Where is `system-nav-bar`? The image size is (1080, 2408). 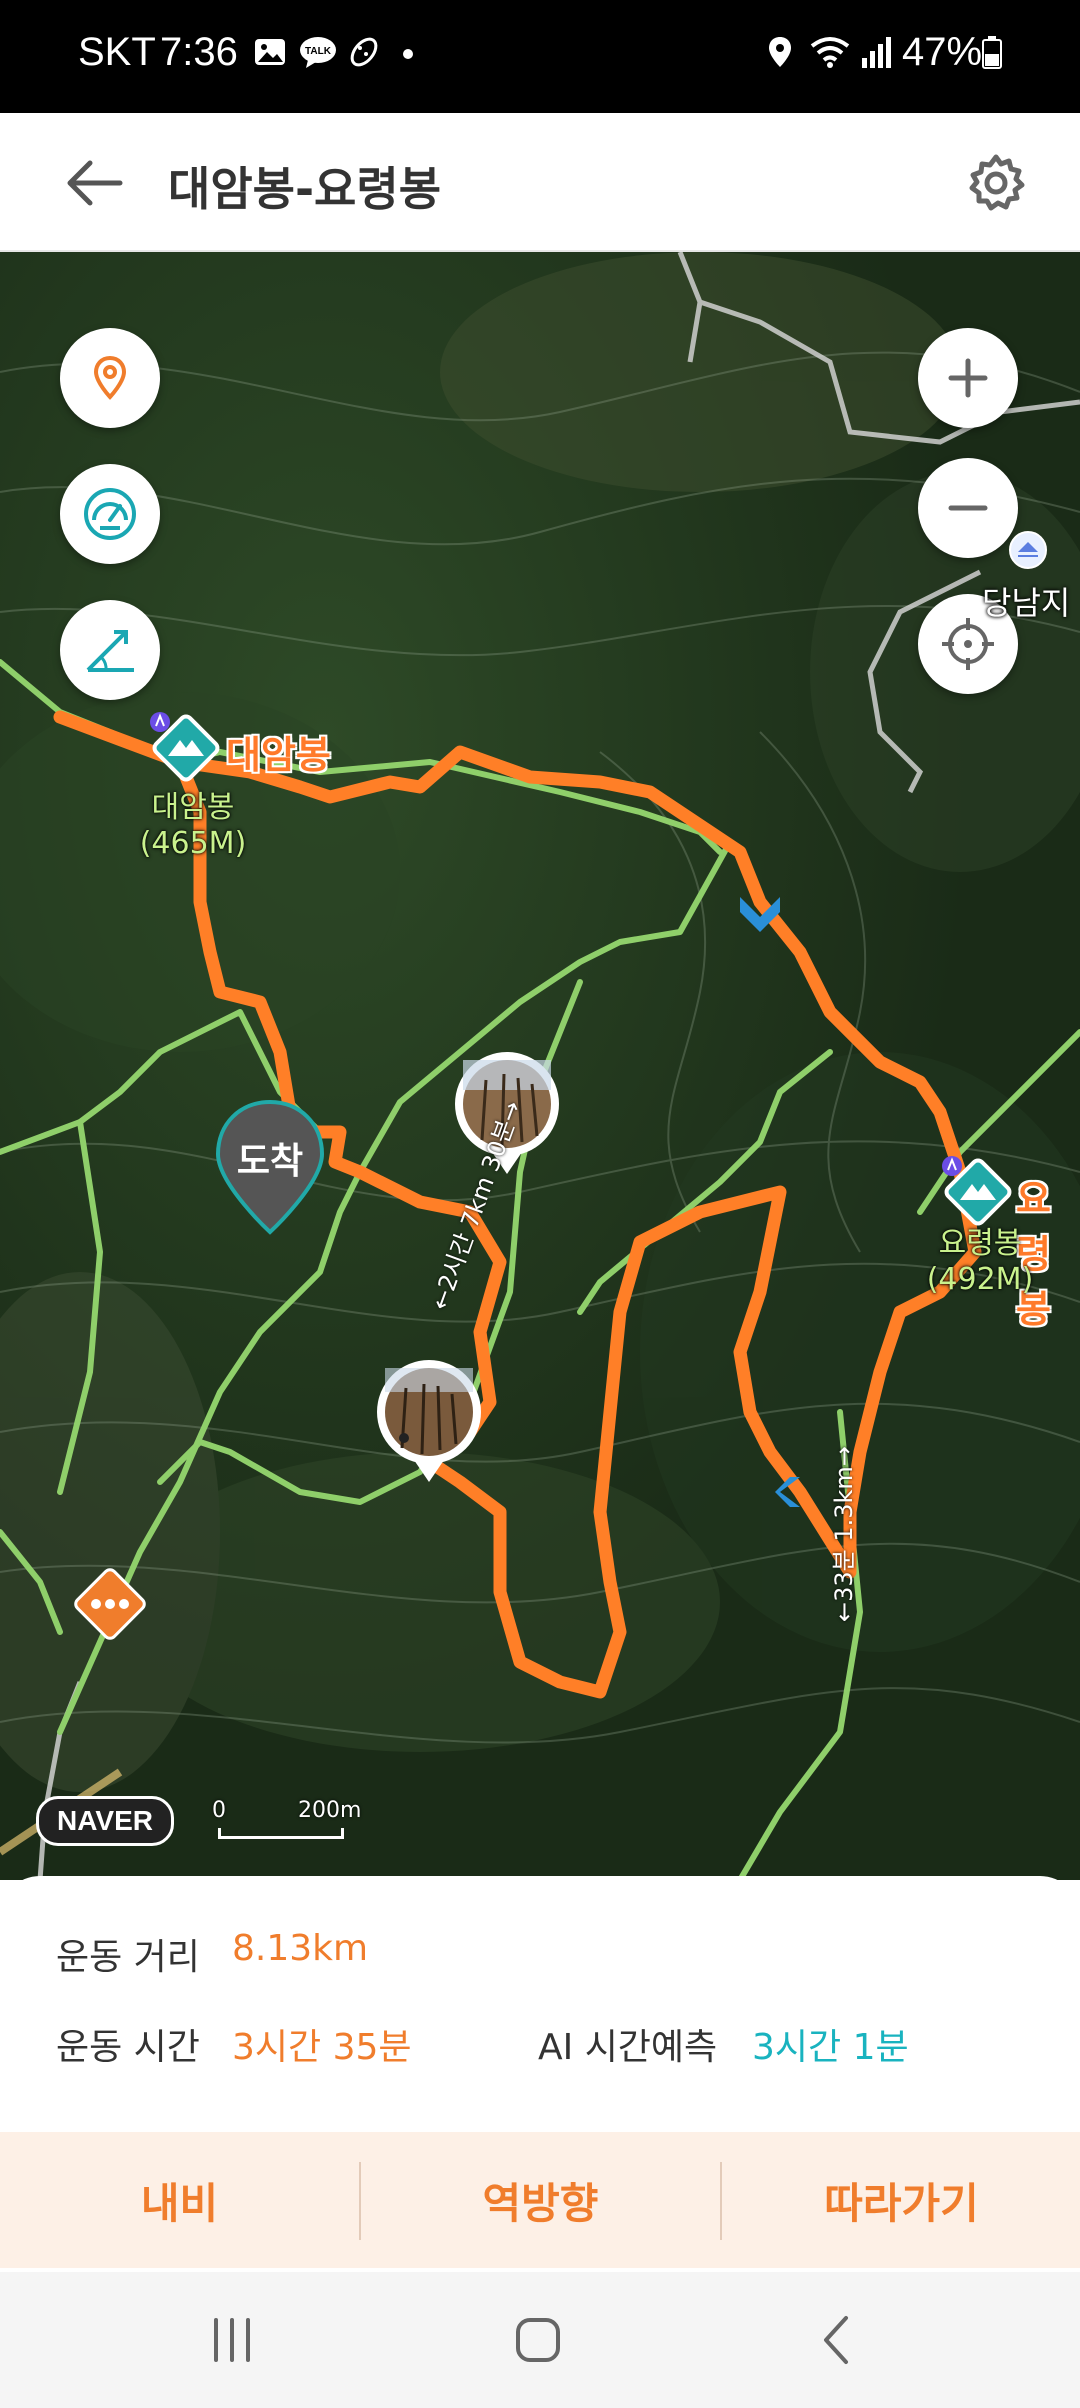 system-nav-bar is located at coordinates (540, 2340).